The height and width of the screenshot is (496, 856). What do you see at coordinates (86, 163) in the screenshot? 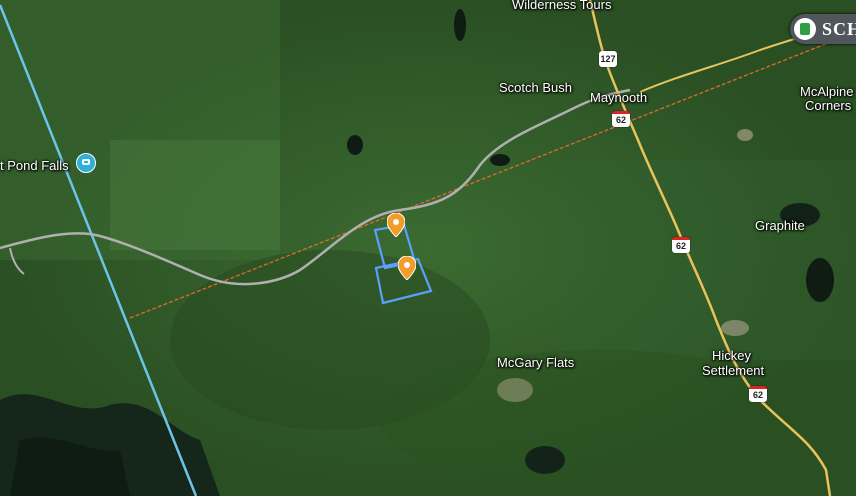
I see `camera-poi-icon` at bounding box center [86, 163].